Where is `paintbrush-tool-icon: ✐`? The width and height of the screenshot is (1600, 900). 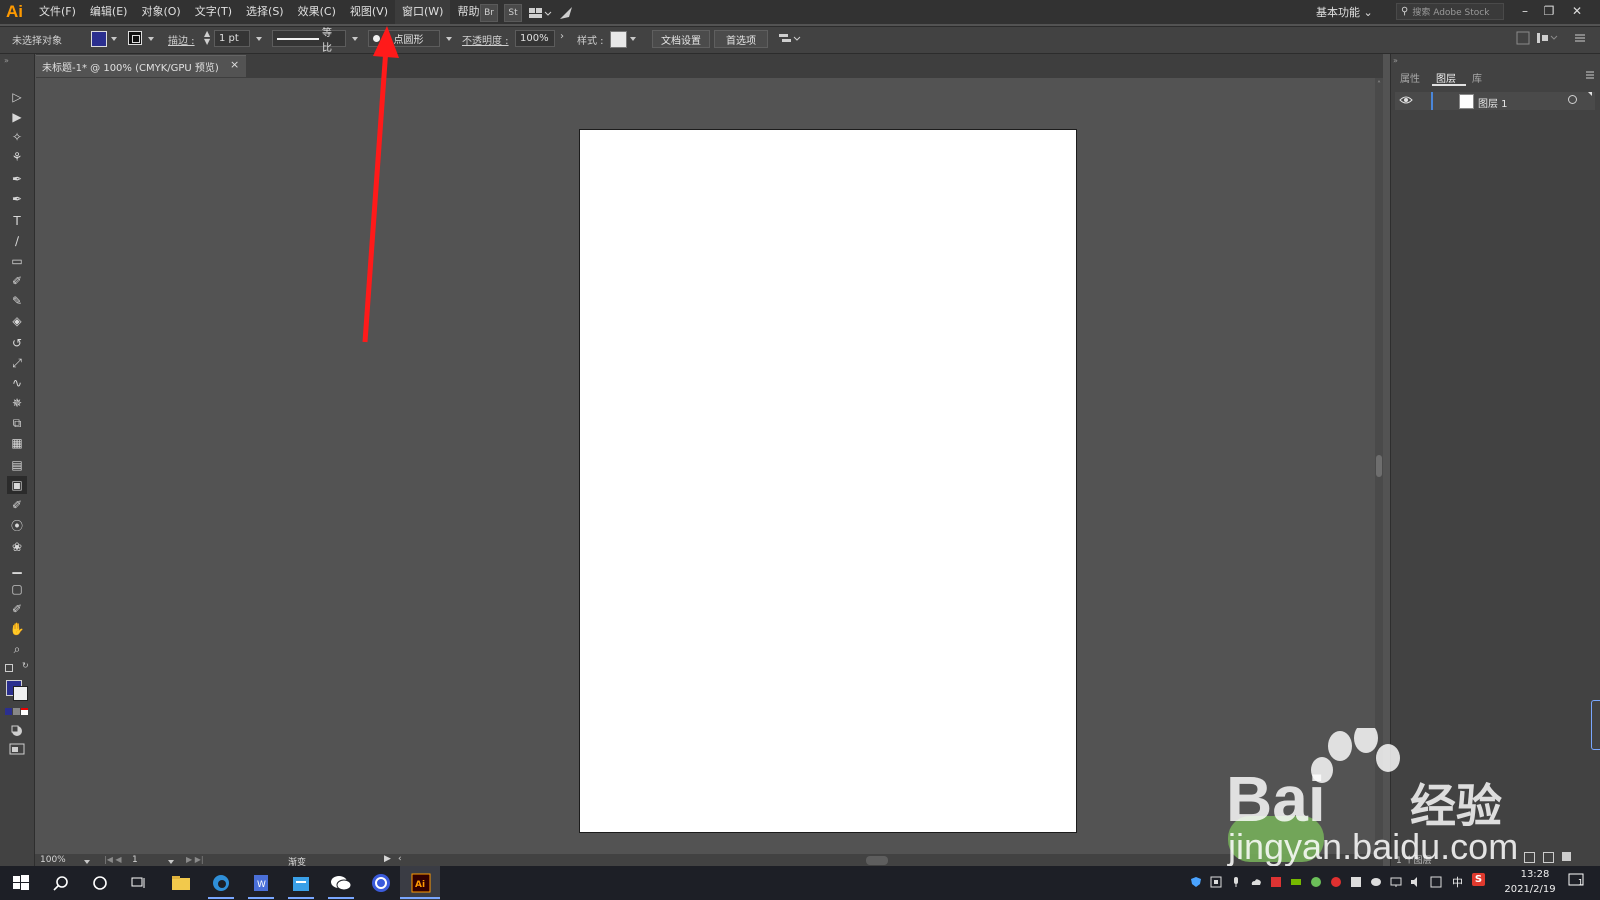
paintbrush-tool-icon: ✐ is located at coordinates (17, 281).